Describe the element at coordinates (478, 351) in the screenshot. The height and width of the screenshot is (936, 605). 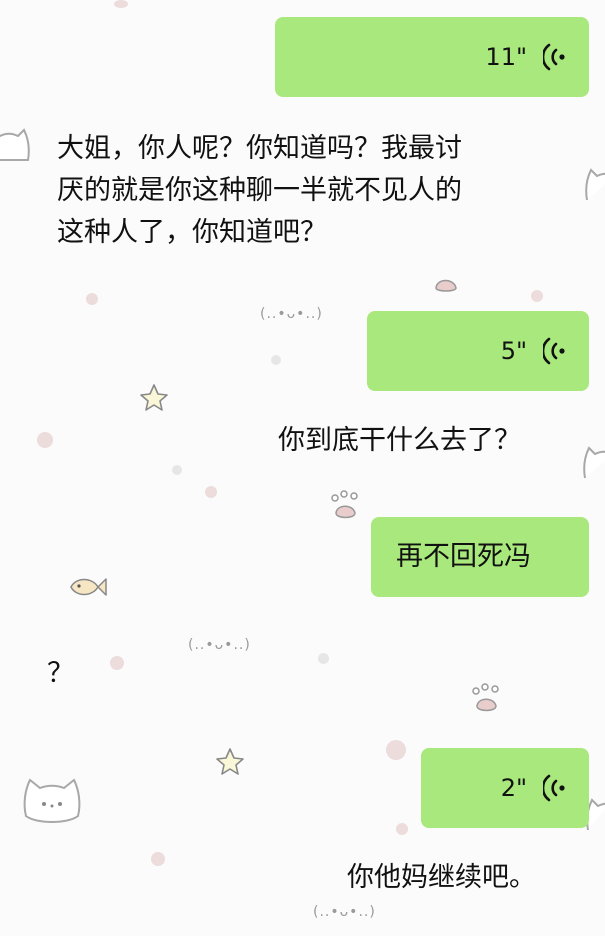
I see `voice-message-bubble: 5"` at that location.